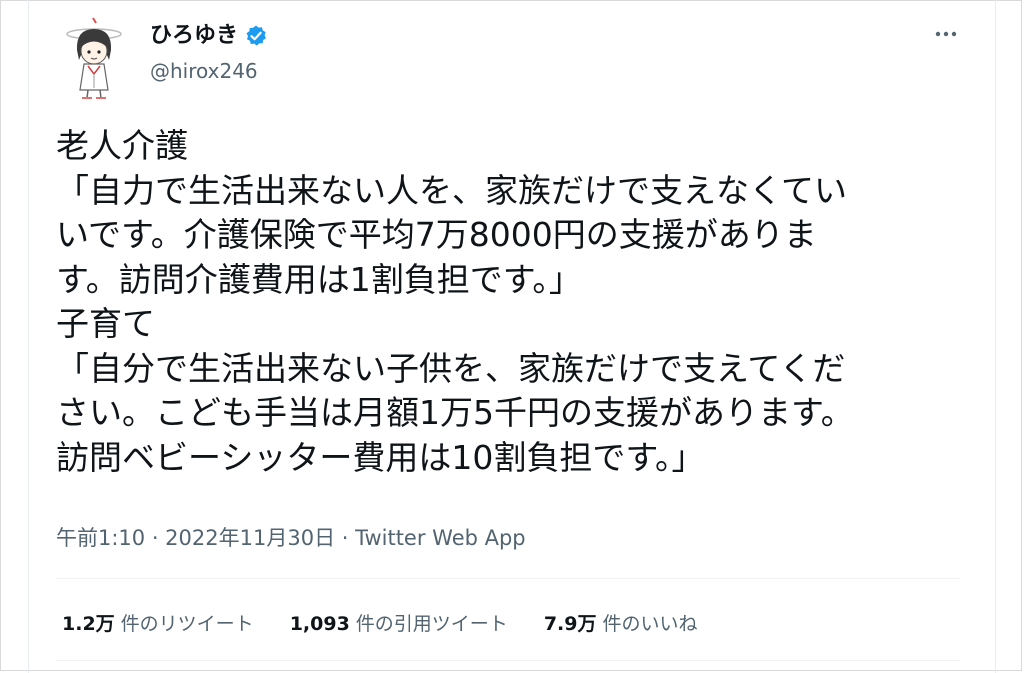  What do you see at coordinates (291, 538) in the screenshot?
I see `tweet-timestamp: 午前1:10 · 2022年11月30日 · Twitter Web App` at bounding box center [291, 538].